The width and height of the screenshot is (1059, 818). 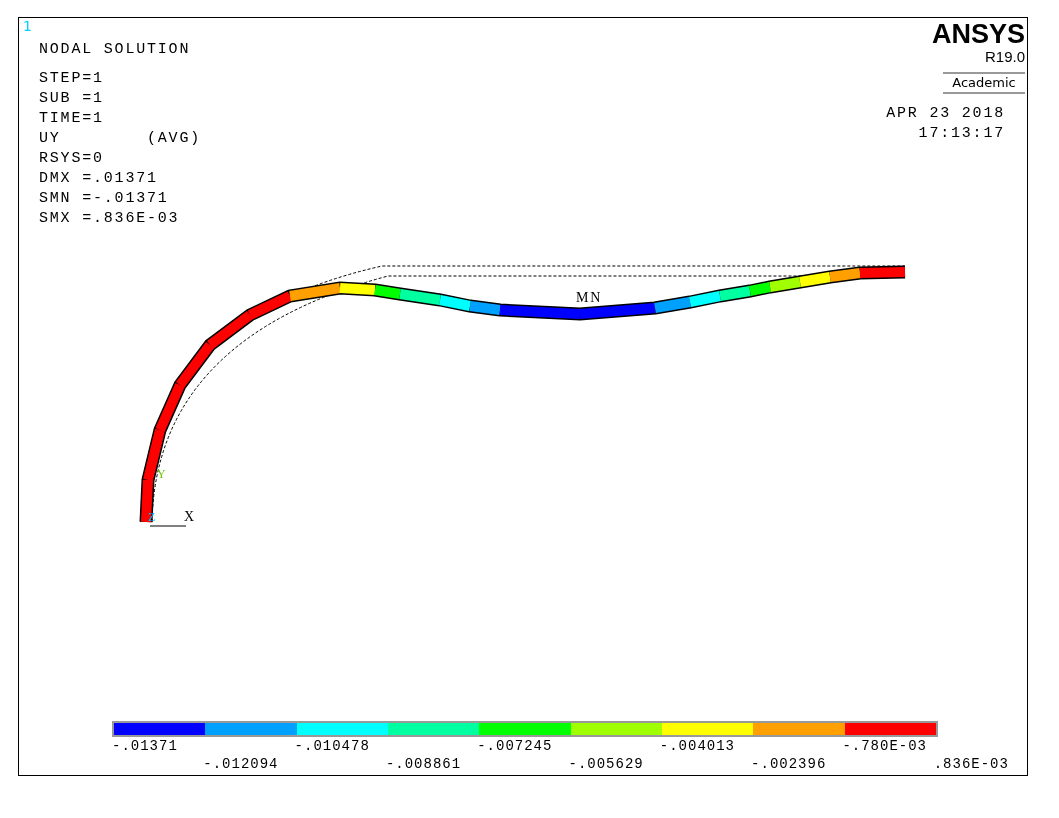 I want to click on legend-value: -.002396, so click(x=789, y=764).